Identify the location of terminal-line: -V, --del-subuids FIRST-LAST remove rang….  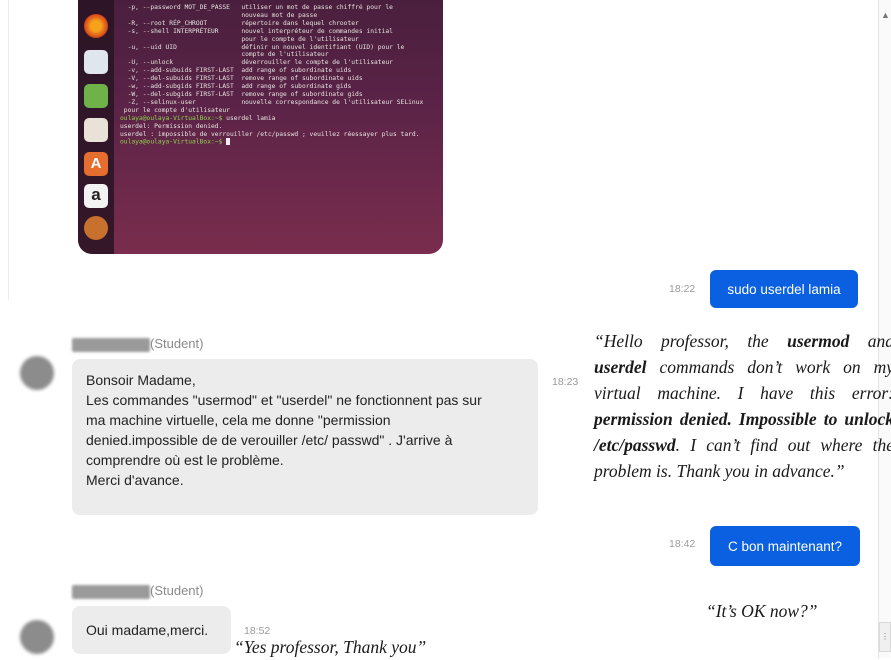
(241, 79).